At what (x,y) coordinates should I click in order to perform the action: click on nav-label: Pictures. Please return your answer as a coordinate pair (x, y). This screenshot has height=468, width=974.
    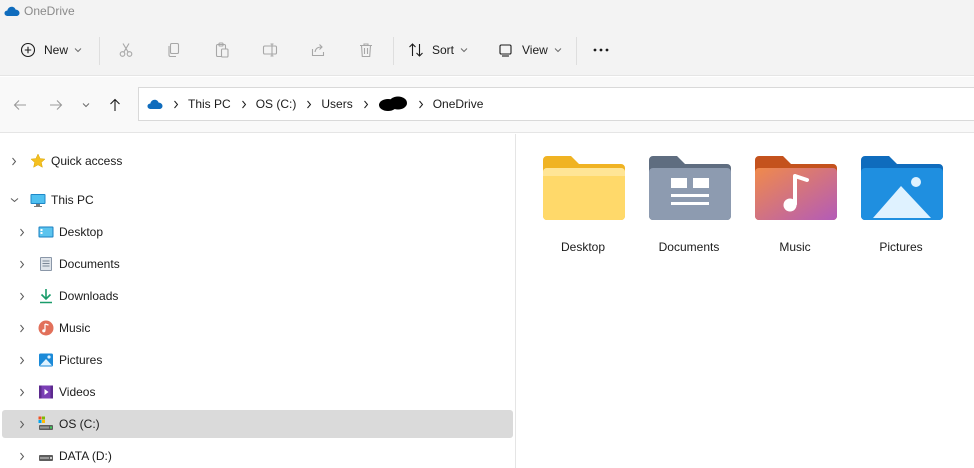
    Looking at the image, I should click on (81, 360).